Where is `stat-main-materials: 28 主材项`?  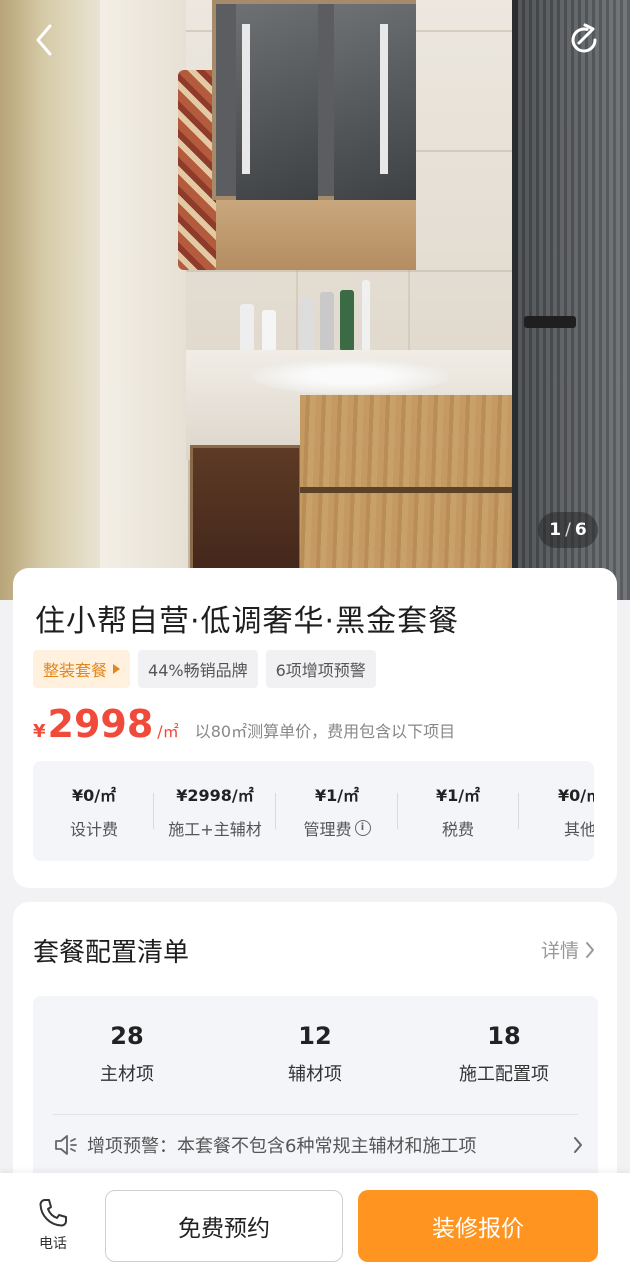
stat-main-materials: 28 主材项 is located at coordinates (127, 1054).